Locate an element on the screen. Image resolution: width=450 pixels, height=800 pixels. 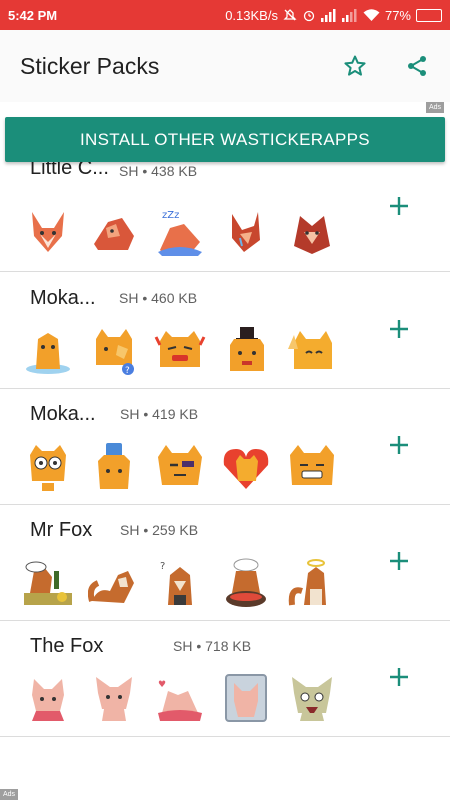
cat-bored-sticker-icon is located at coordinates (180, 465).